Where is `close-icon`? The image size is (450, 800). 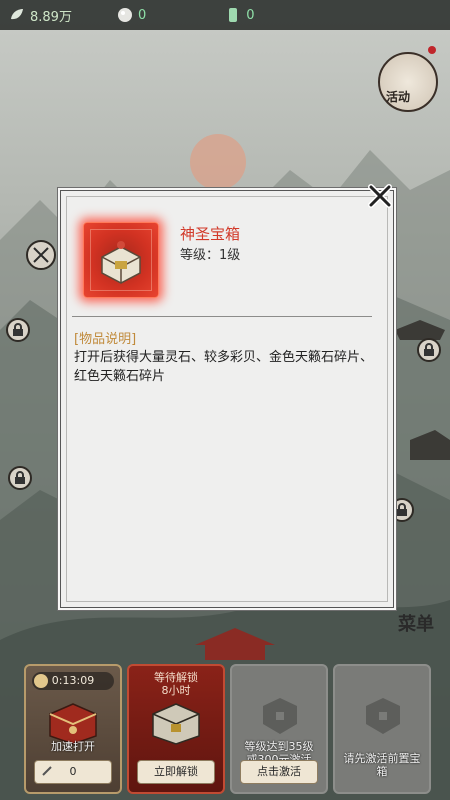 close-icon is located at coordinates (380, 196).